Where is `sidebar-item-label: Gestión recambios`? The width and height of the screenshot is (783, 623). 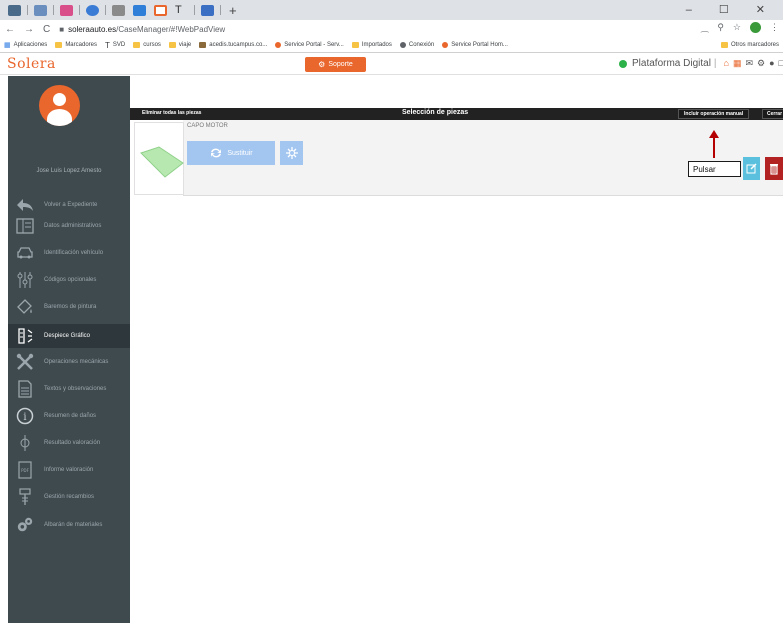
sidebar-item-label: Gestión recambios is located at coordinates (69, 497).